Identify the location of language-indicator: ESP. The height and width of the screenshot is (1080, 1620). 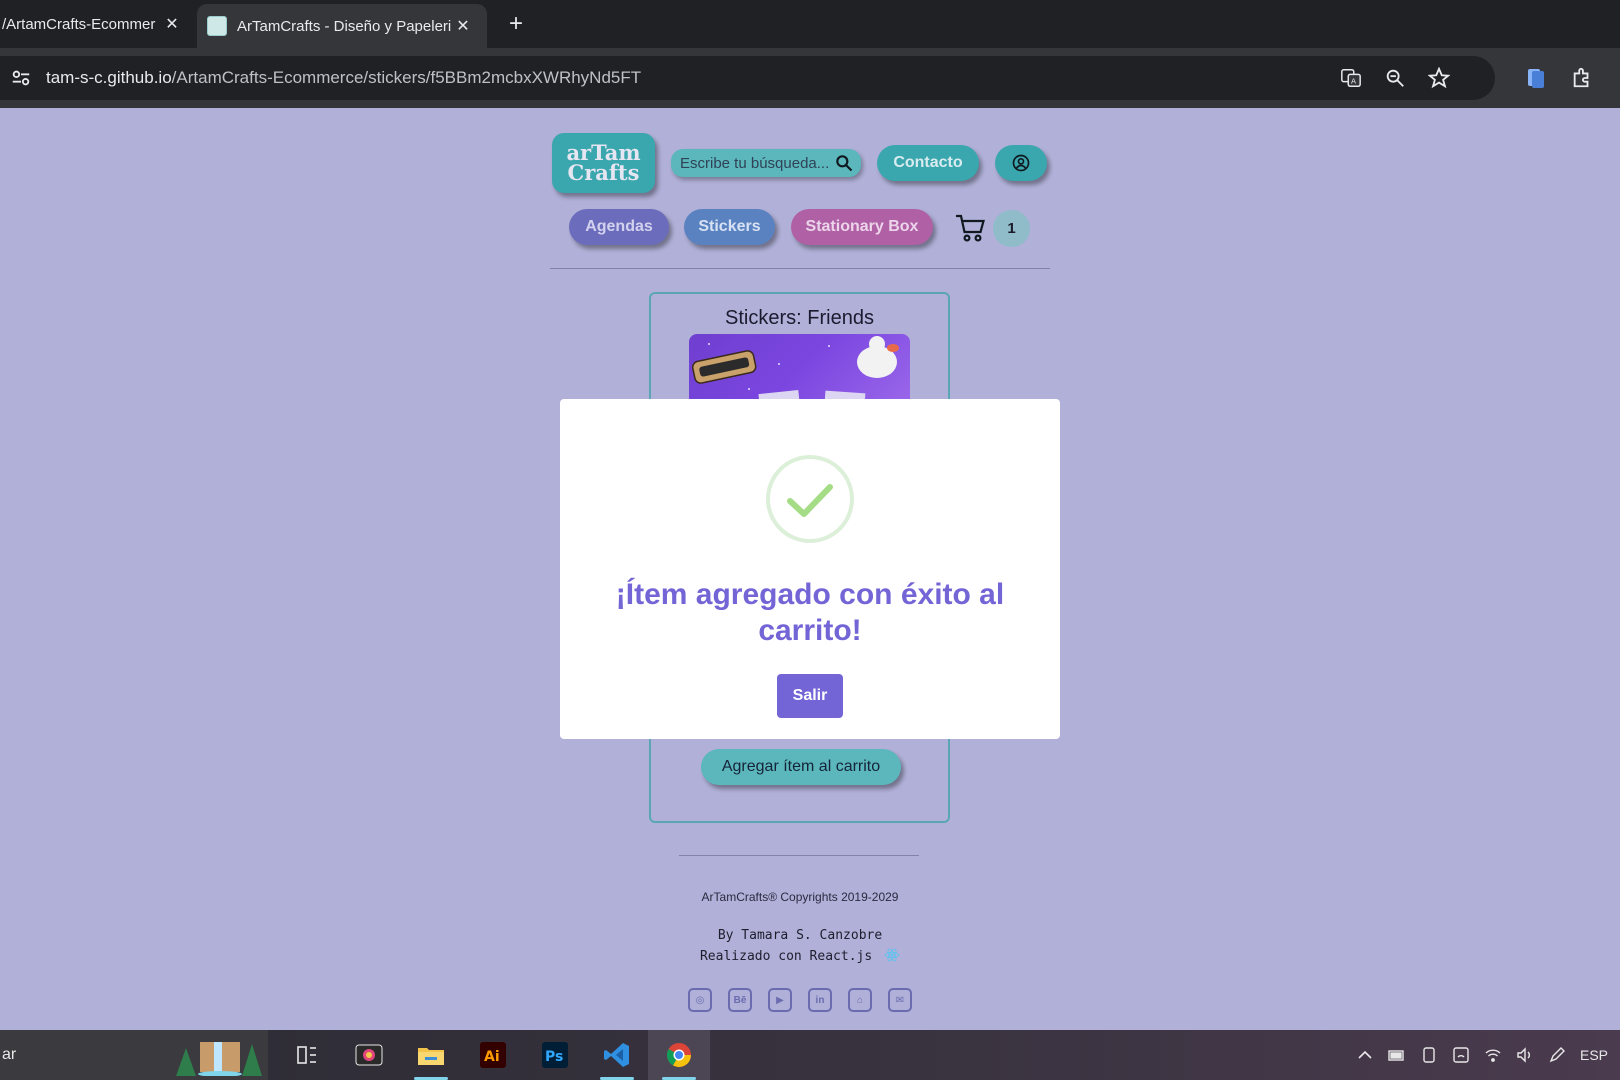
(1594, 1055).